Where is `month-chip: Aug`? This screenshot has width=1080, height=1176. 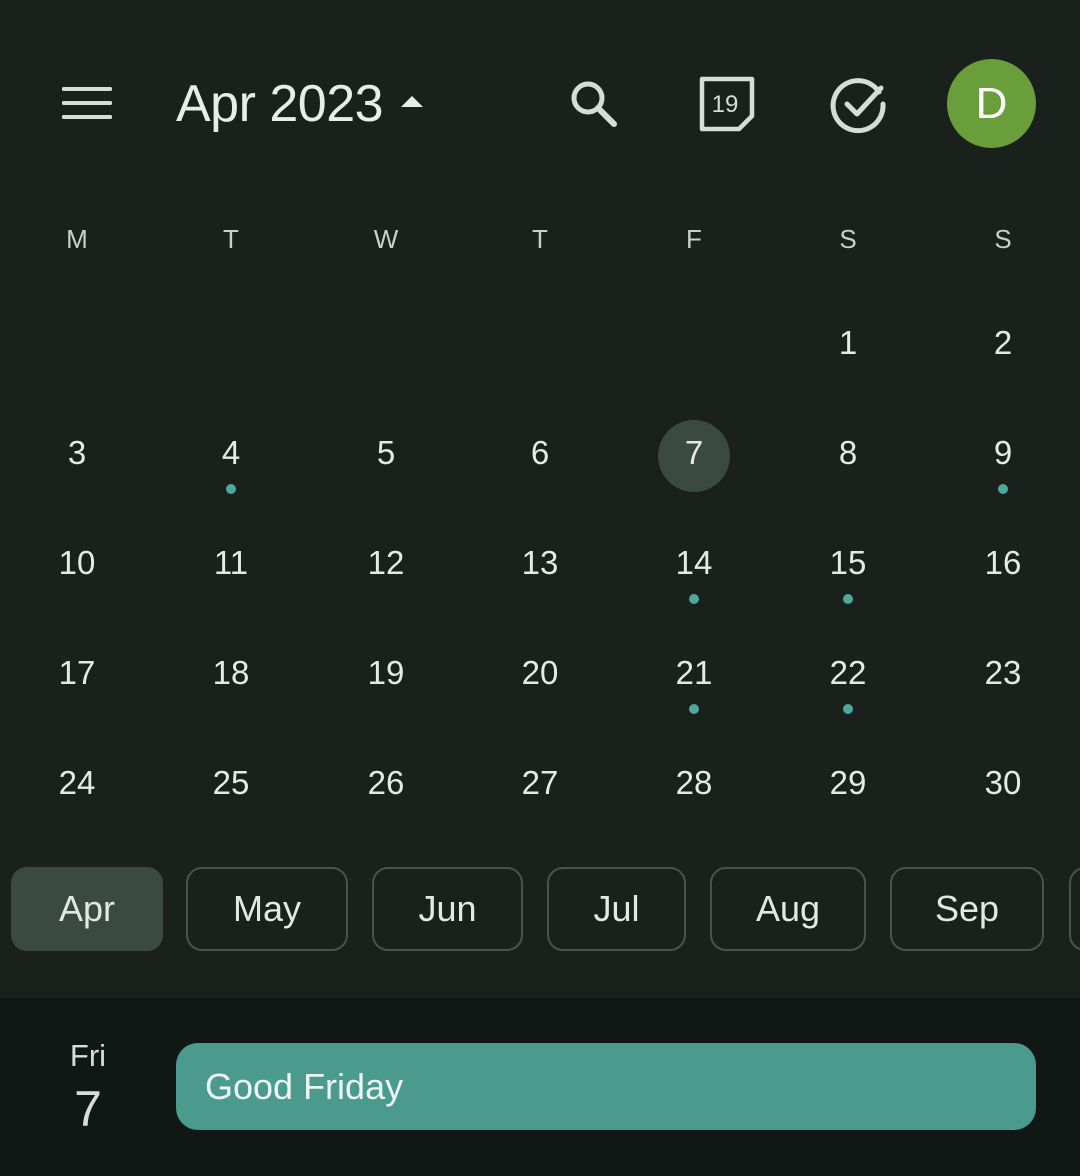 month-chip: Aug is located at coordinates (788, 909).